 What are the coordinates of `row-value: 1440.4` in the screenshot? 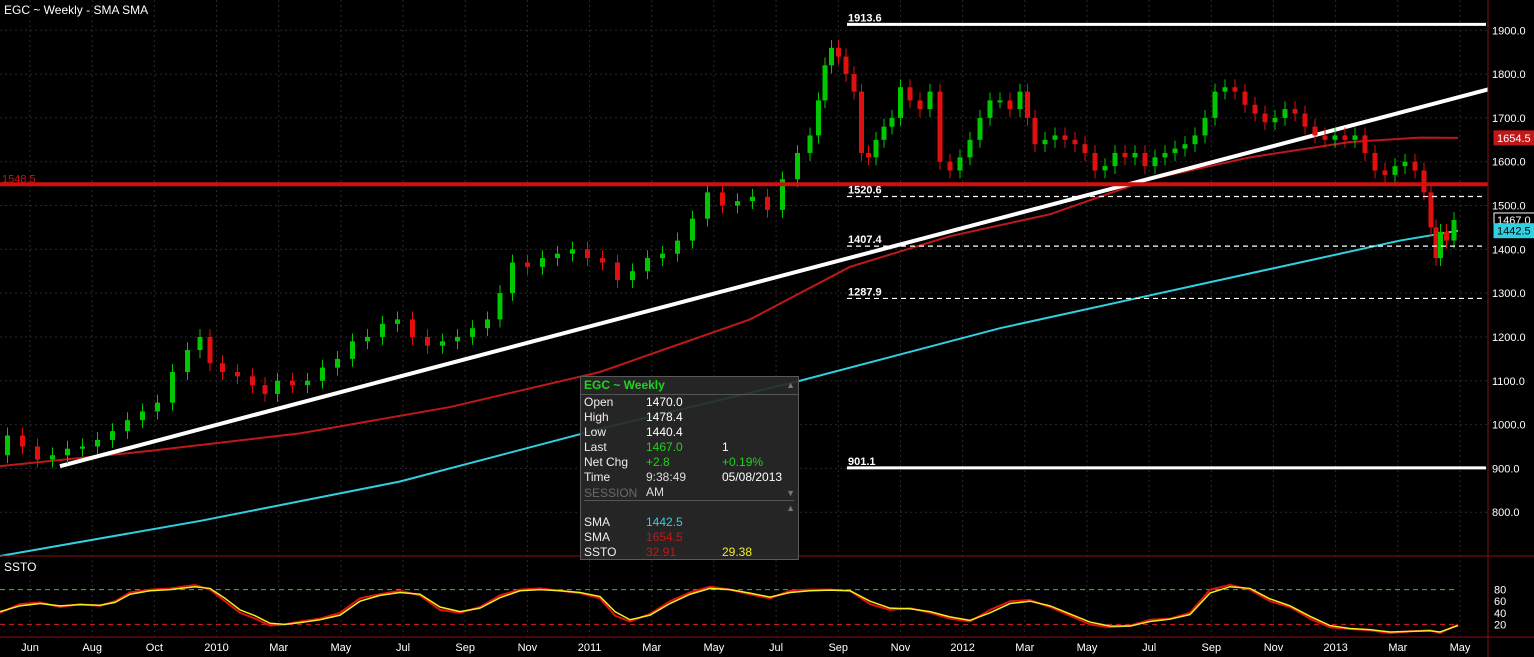 It's located at (664, 432).